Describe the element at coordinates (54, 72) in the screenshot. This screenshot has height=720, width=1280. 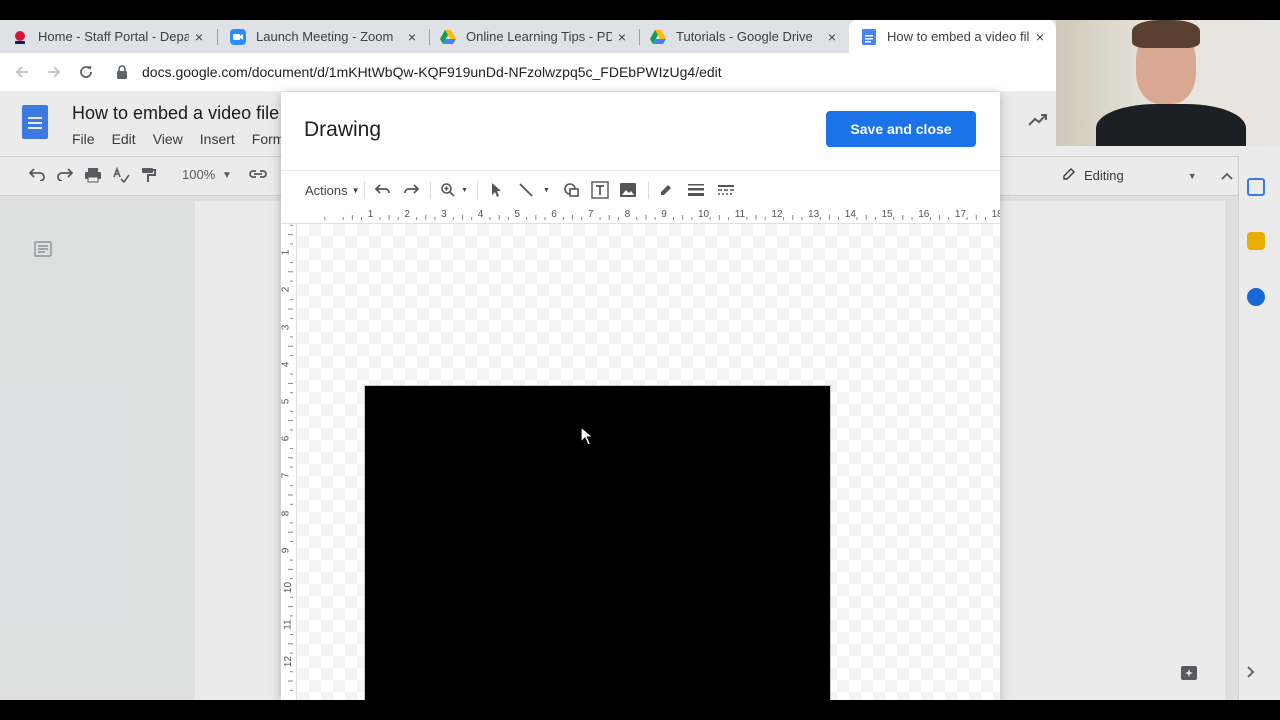
I see `forward-arrow-icon` at that location.